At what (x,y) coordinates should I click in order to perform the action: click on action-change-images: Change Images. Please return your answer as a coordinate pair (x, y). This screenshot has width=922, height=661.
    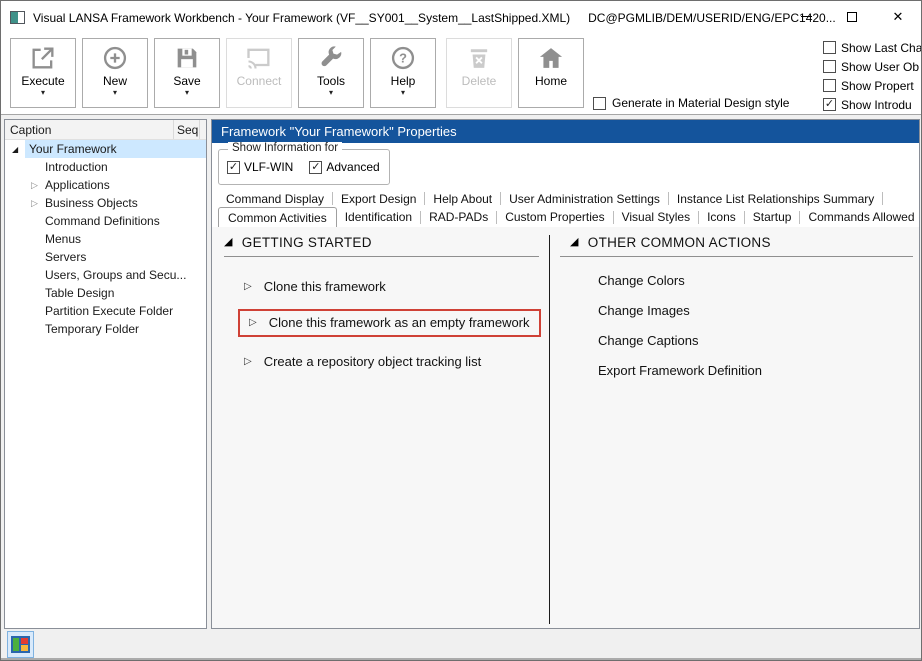
    Looking at the image, I should click on (755, 310).